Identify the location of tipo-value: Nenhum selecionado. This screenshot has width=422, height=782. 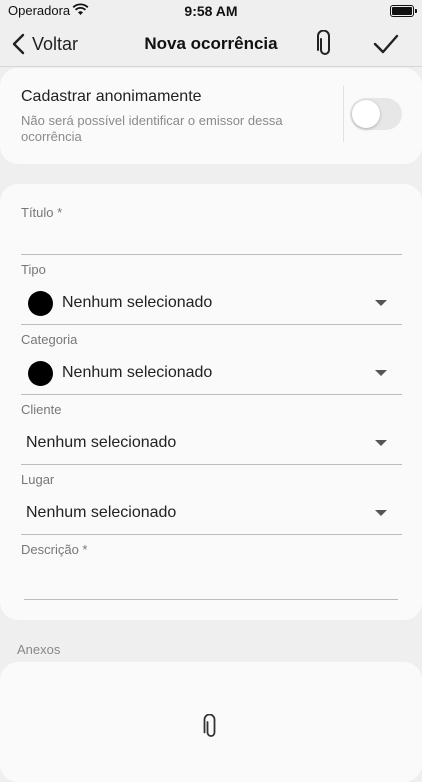
(137, 302).